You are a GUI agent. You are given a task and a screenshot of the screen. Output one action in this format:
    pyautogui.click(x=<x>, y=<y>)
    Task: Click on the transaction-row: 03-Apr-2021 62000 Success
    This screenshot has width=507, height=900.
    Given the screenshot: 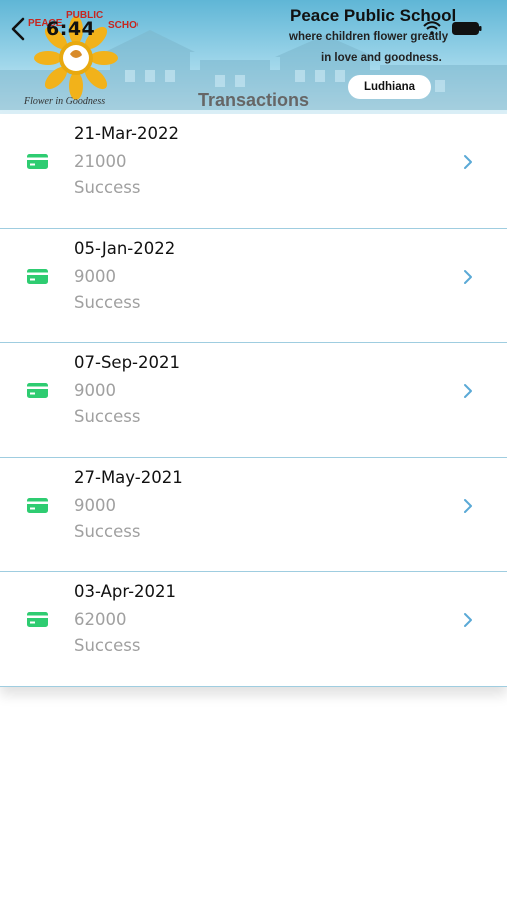 What is the action you would take?
    pyautogui.click(x=253, y=629)
    